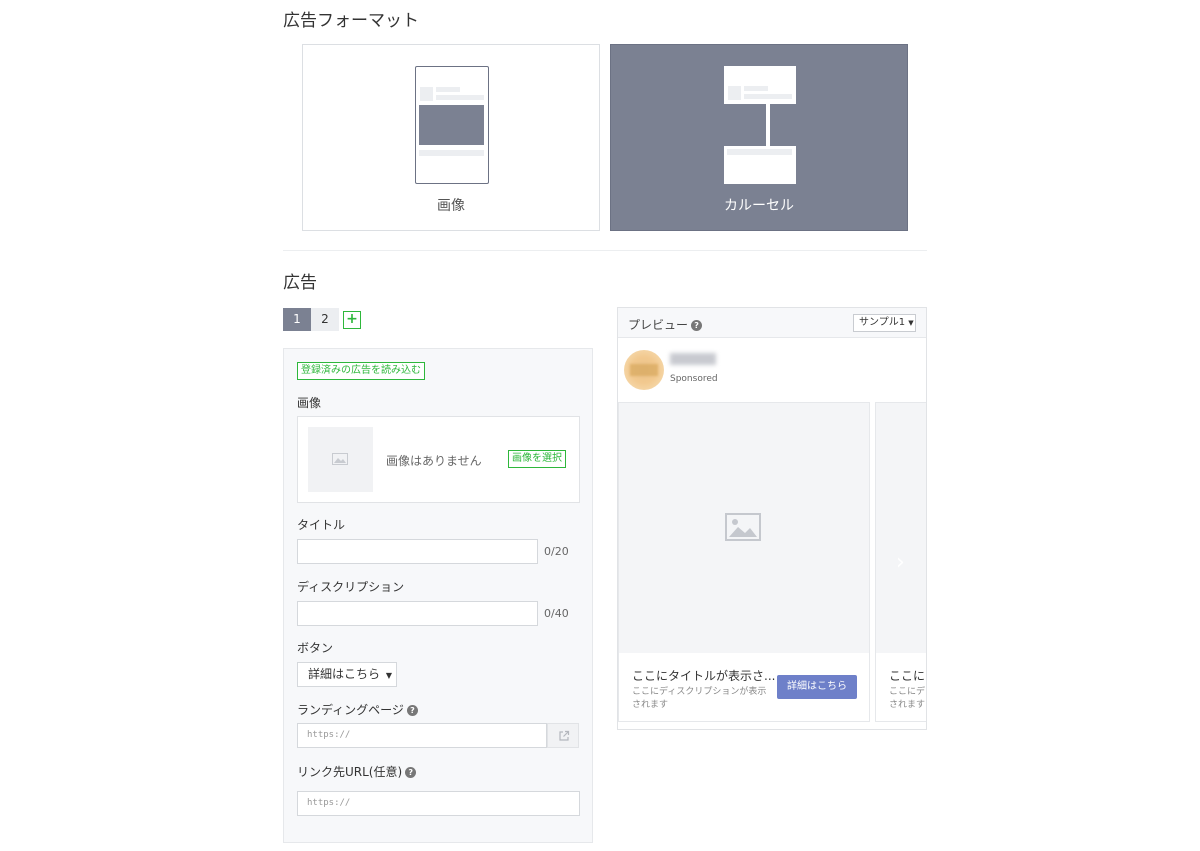 The image size is (1200, 851). What do you see at coordinates (907, 676) in the screenshot?
I see `card-title: ここにタ` at bounding box center [907, 676].